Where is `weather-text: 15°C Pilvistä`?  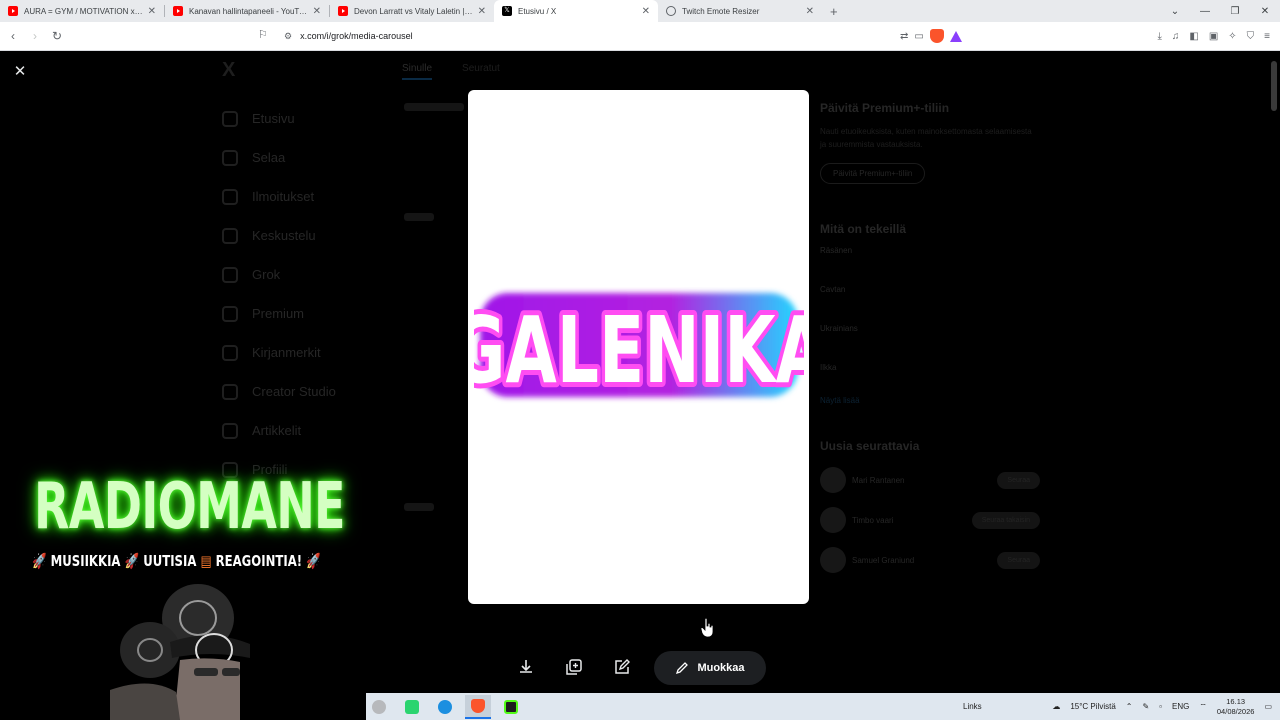
weather-text: 15°C Pilvistä is located at coordinates (1092, 706).